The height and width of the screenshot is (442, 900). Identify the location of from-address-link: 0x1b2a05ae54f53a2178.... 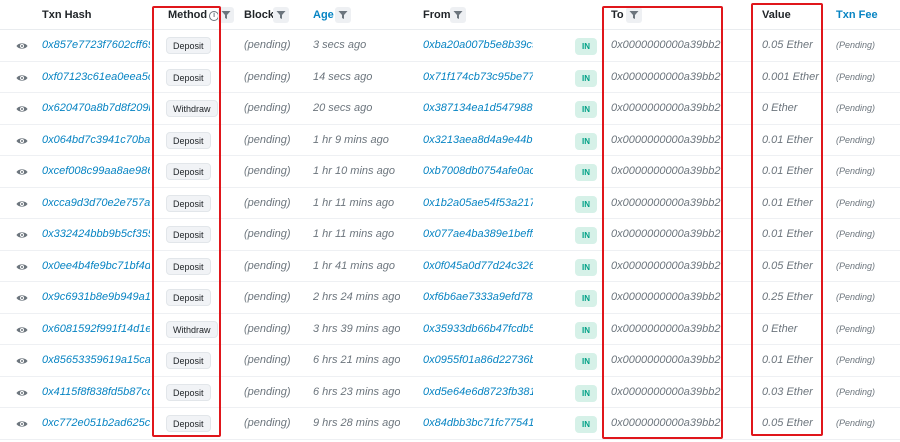
(478, 203).